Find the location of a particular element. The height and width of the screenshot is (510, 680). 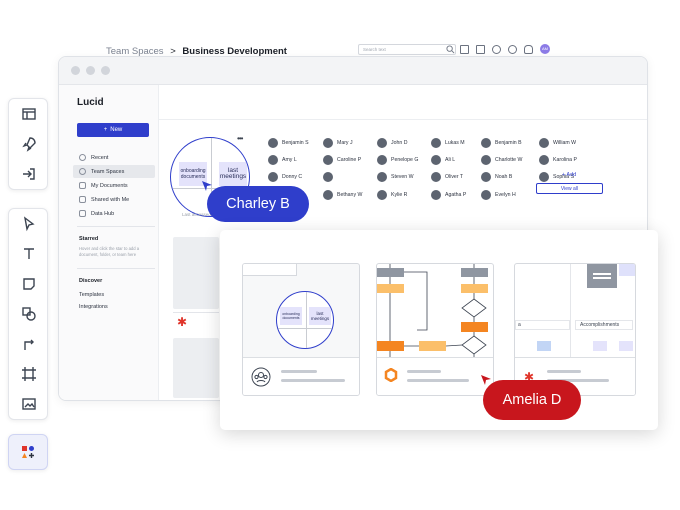

nav-item-my-documents: My Documents is located at coordinates (114, 185).